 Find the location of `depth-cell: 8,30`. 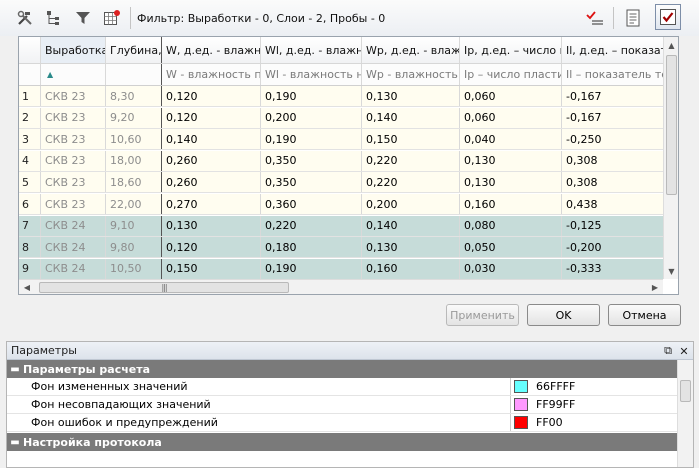

depth-cell: 8,30 is located at coordinates (134, 96).